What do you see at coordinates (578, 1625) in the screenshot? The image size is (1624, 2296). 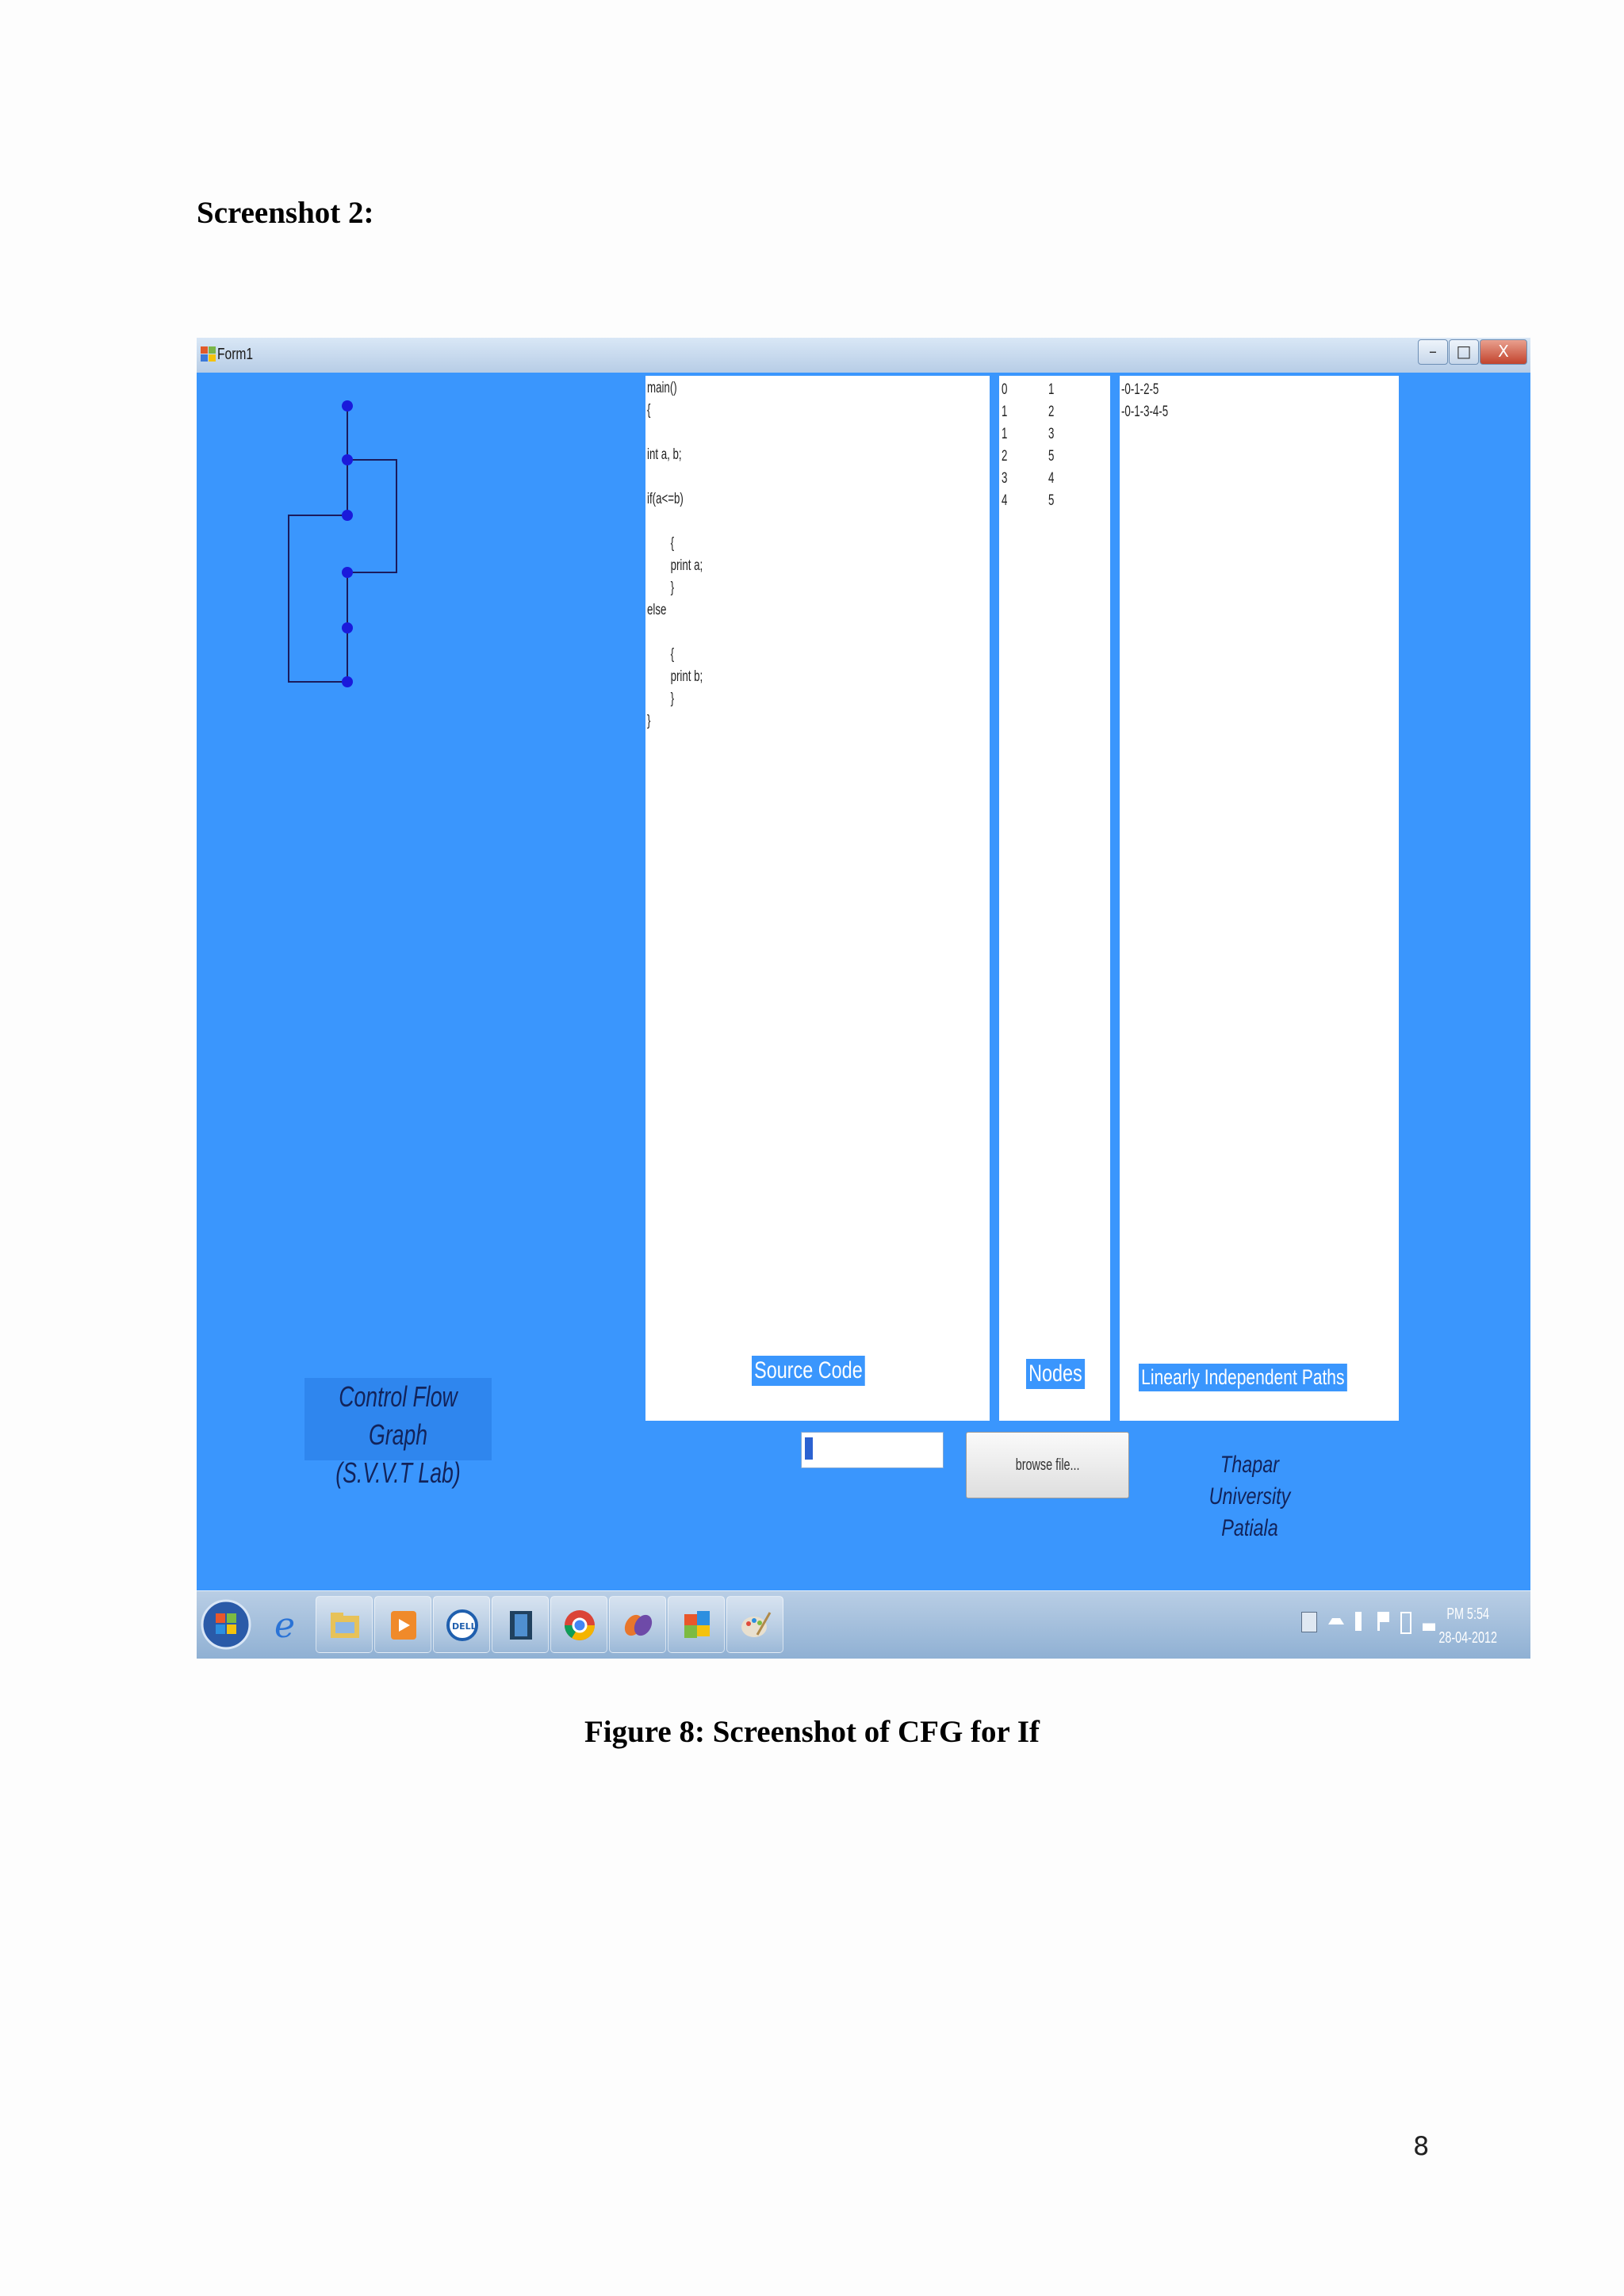 I see `chrome-icon` at bounding box center [578, 1625].